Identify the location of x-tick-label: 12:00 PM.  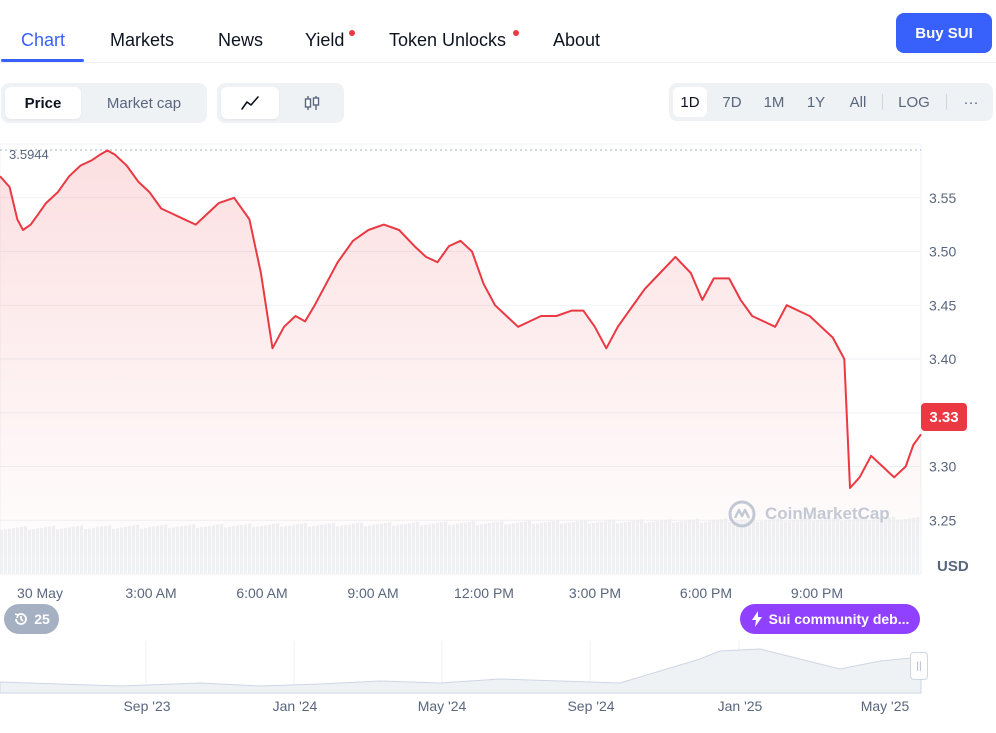
(484, 593).